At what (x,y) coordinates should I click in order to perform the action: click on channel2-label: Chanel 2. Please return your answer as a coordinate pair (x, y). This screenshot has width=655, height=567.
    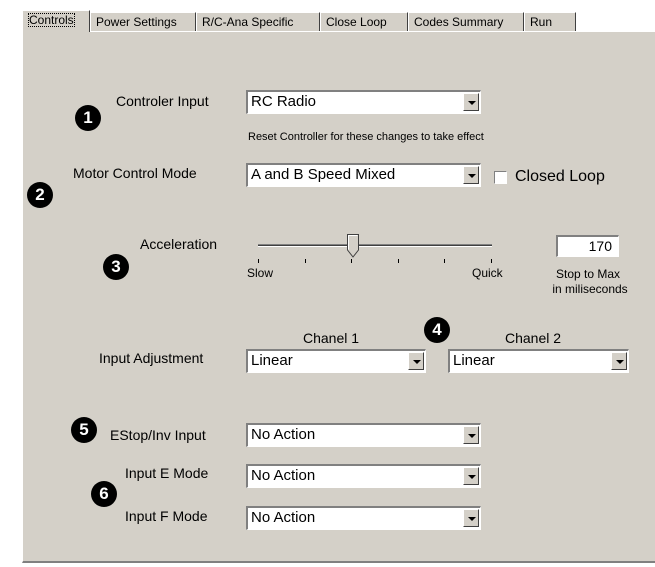
    Looking at the image, I should click on (533, 338).